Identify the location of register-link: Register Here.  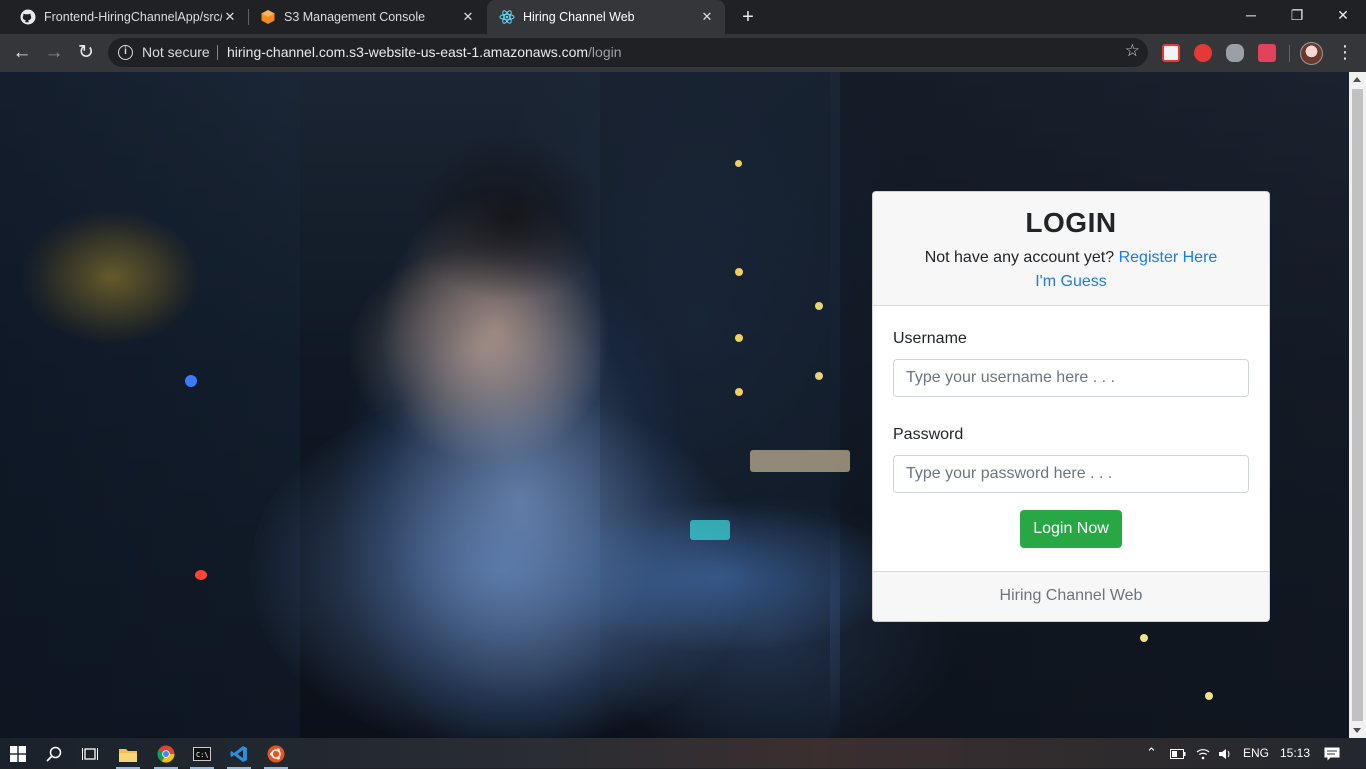
(1168, 257).